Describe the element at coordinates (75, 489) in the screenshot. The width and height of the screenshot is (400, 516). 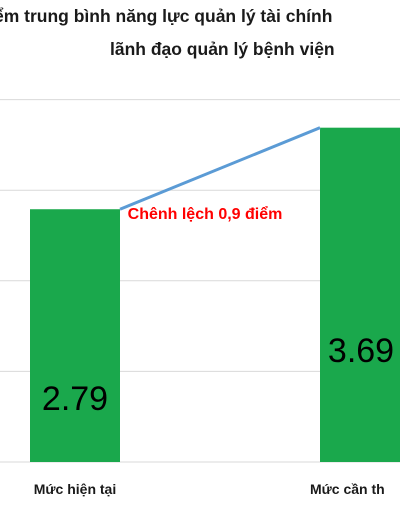
I see `category-label-0: Mức hiện tại` at that location.